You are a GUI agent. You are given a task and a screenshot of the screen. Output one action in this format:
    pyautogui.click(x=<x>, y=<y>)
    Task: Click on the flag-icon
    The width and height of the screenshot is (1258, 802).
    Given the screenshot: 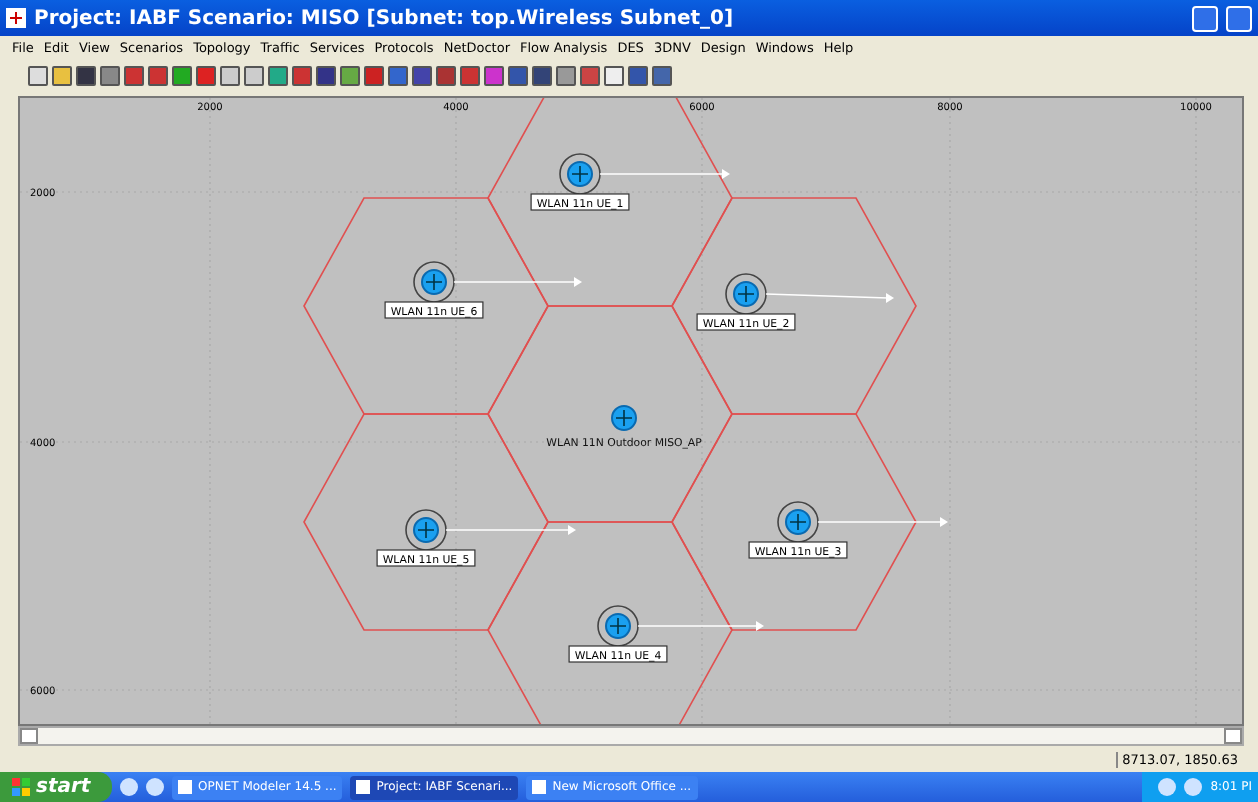 What is the action you would take?
    pyautogui.click(x=21, y=787)
    